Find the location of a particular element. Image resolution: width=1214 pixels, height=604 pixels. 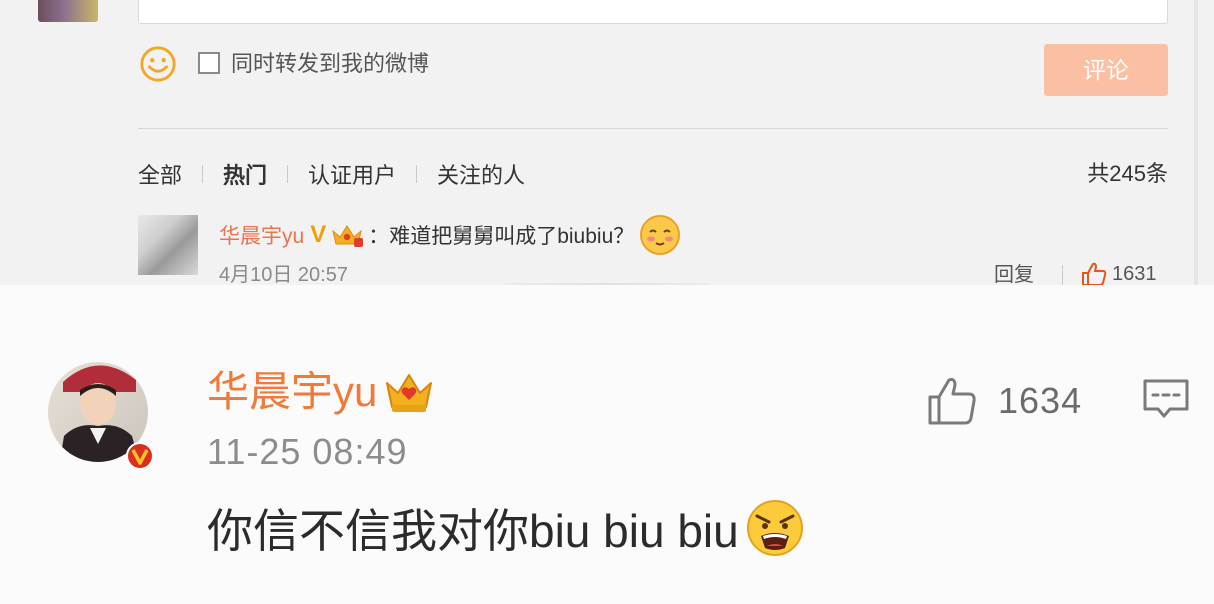

commenter-avatar is located at coordinates (168, 245).